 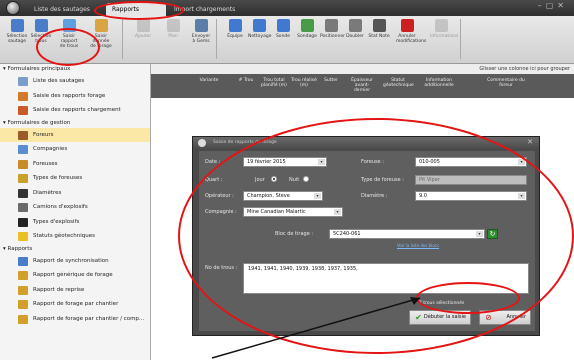 What do you see at coordinates (75, 149) in the screenshot?
I see `sidebar-item: Compagnies` at bounding box center [75, 149].